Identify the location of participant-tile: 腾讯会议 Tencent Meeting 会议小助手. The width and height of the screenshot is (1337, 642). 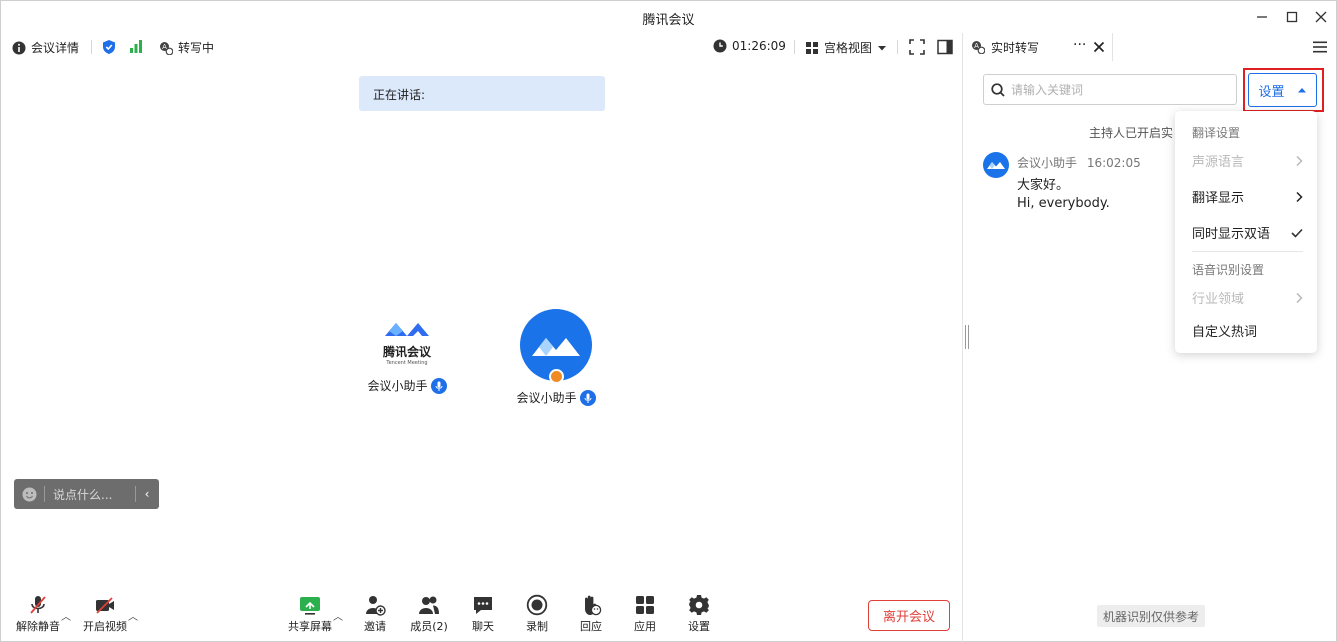
(407, 356).